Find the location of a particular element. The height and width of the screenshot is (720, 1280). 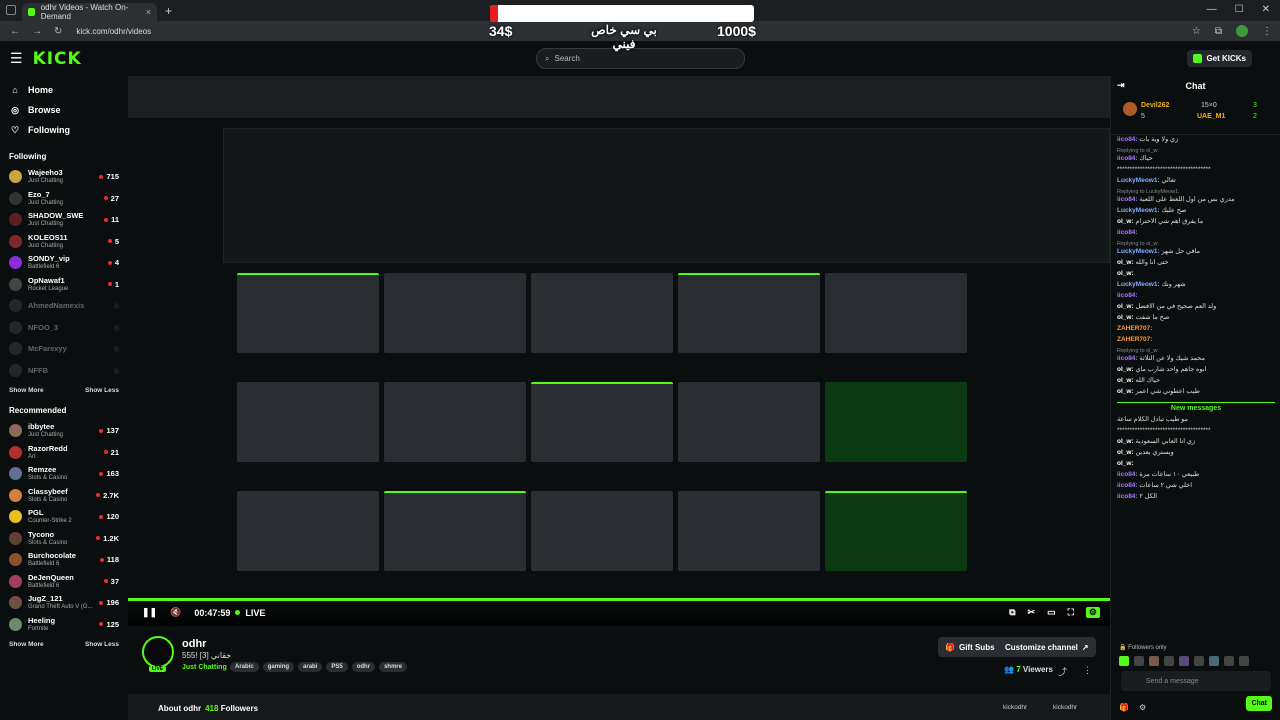

bookmark-star-icon: ☆ is located at coordinates (1196, 31).